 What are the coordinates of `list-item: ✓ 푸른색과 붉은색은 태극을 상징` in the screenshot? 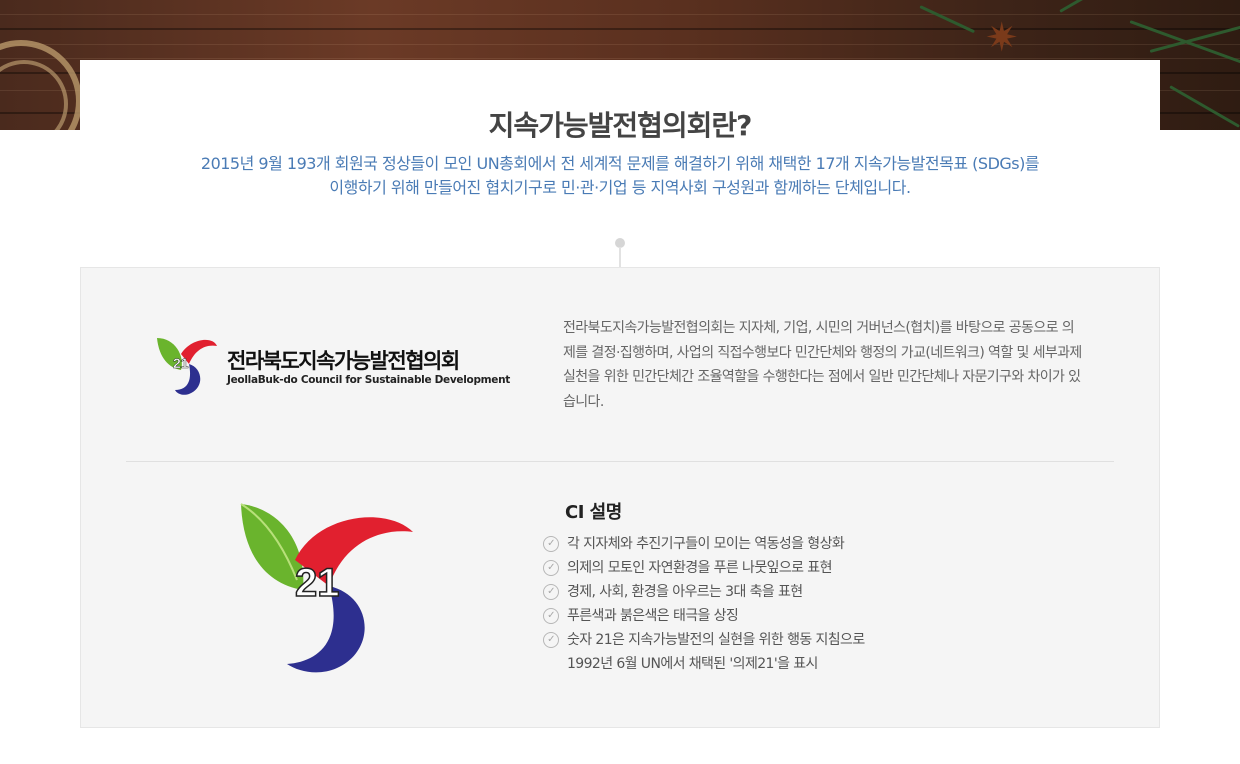 It's located at (704, 616).